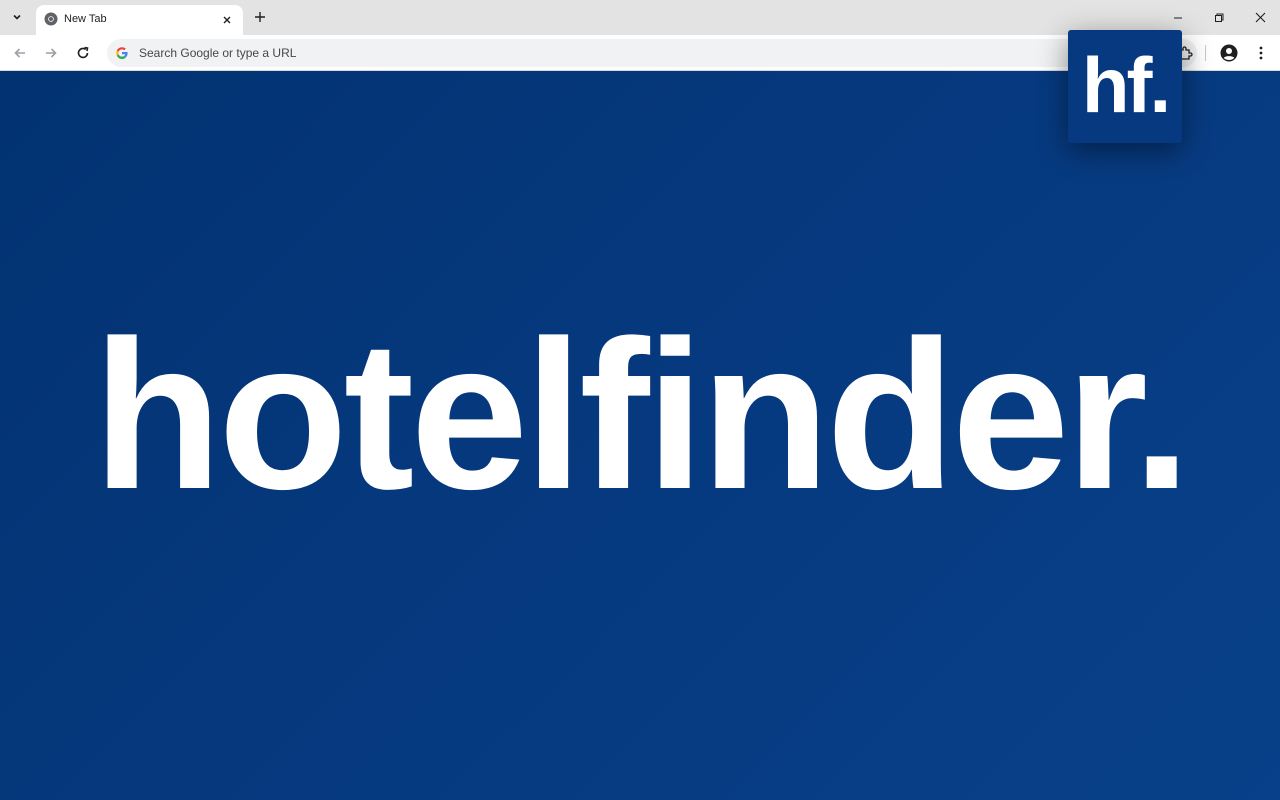 This screenshot has width=1280, height=800. I want to click on hotelfinder-extension-badge: hf., so click(1125, 86).